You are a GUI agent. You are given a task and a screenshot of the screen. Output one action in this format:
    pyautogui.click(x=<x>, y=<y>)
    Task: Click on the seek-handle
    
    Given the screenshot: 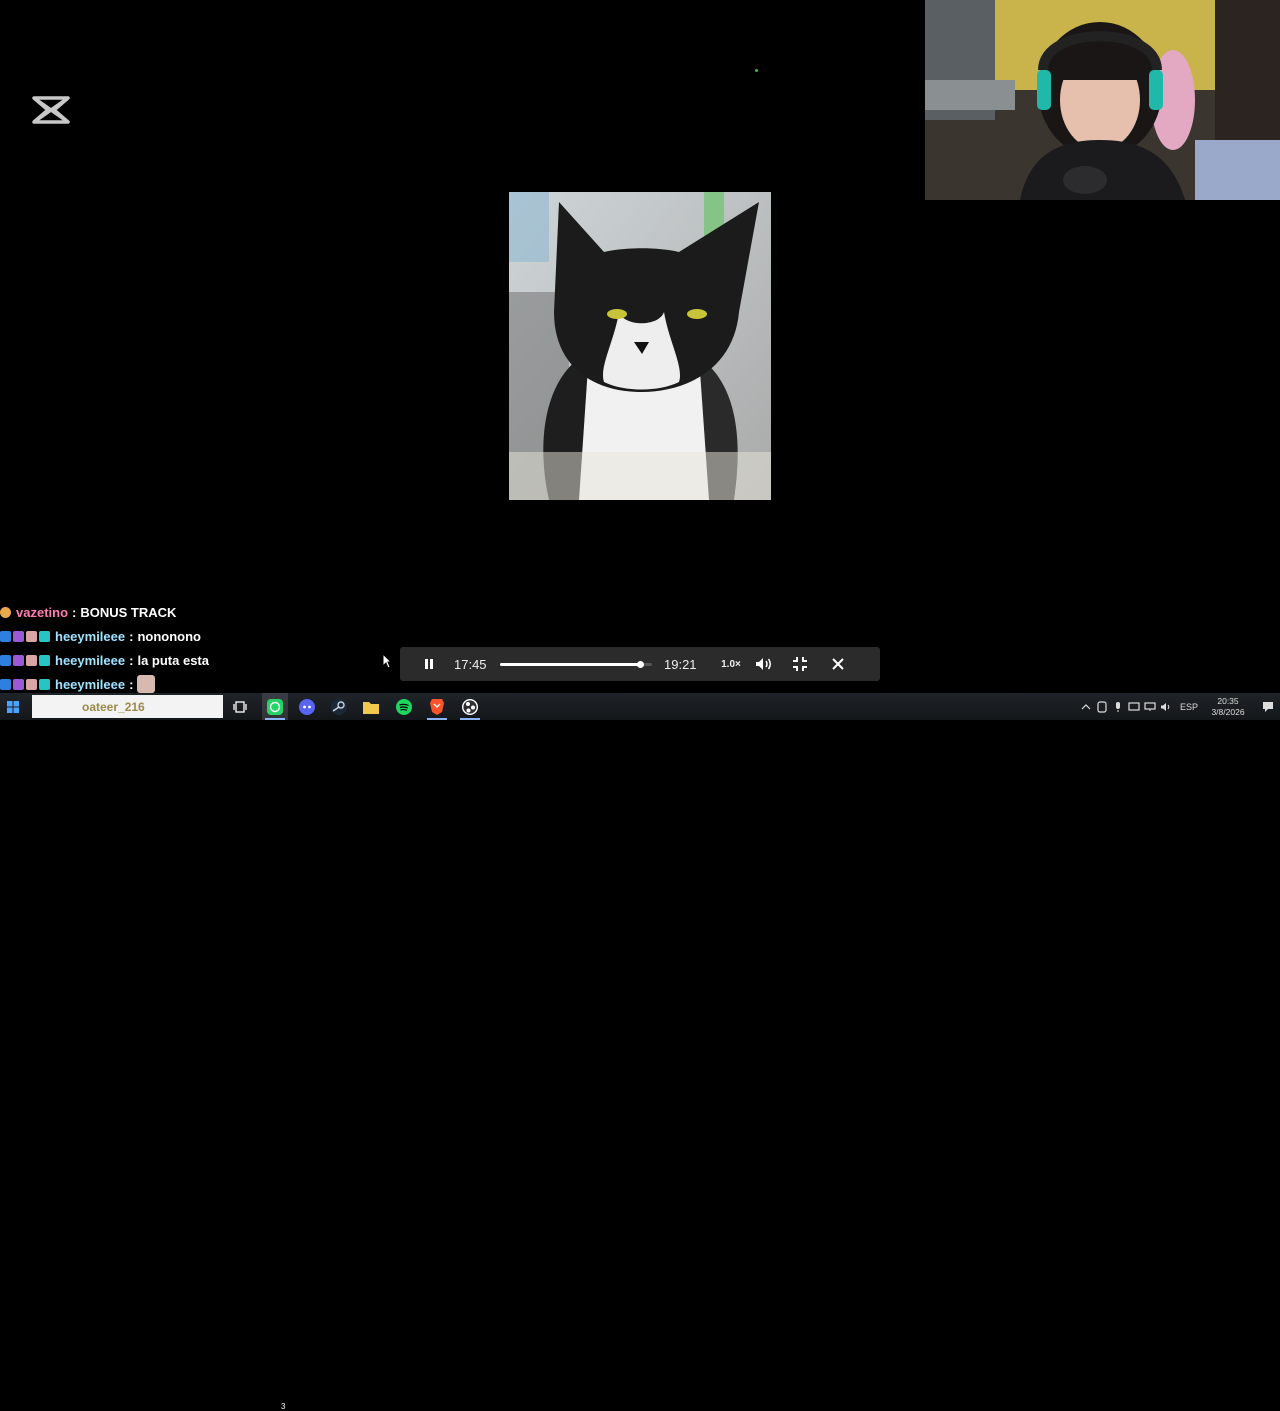 What is the action you would take?
    pyautogui.click(x=640, y=664)
    